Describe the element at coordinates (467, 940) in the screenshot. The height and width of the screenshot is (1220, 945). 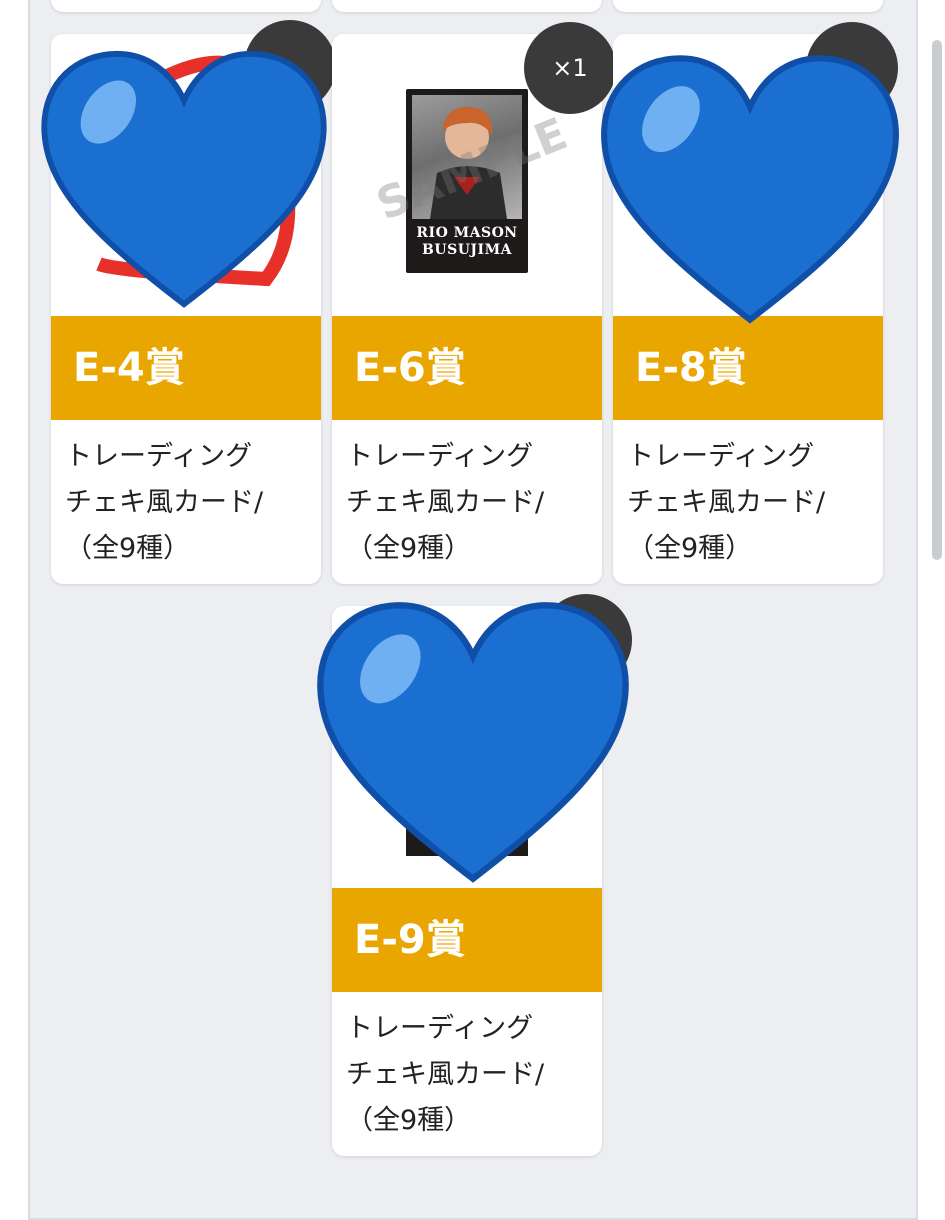
I see `prize-label: E-9賞` at that location.